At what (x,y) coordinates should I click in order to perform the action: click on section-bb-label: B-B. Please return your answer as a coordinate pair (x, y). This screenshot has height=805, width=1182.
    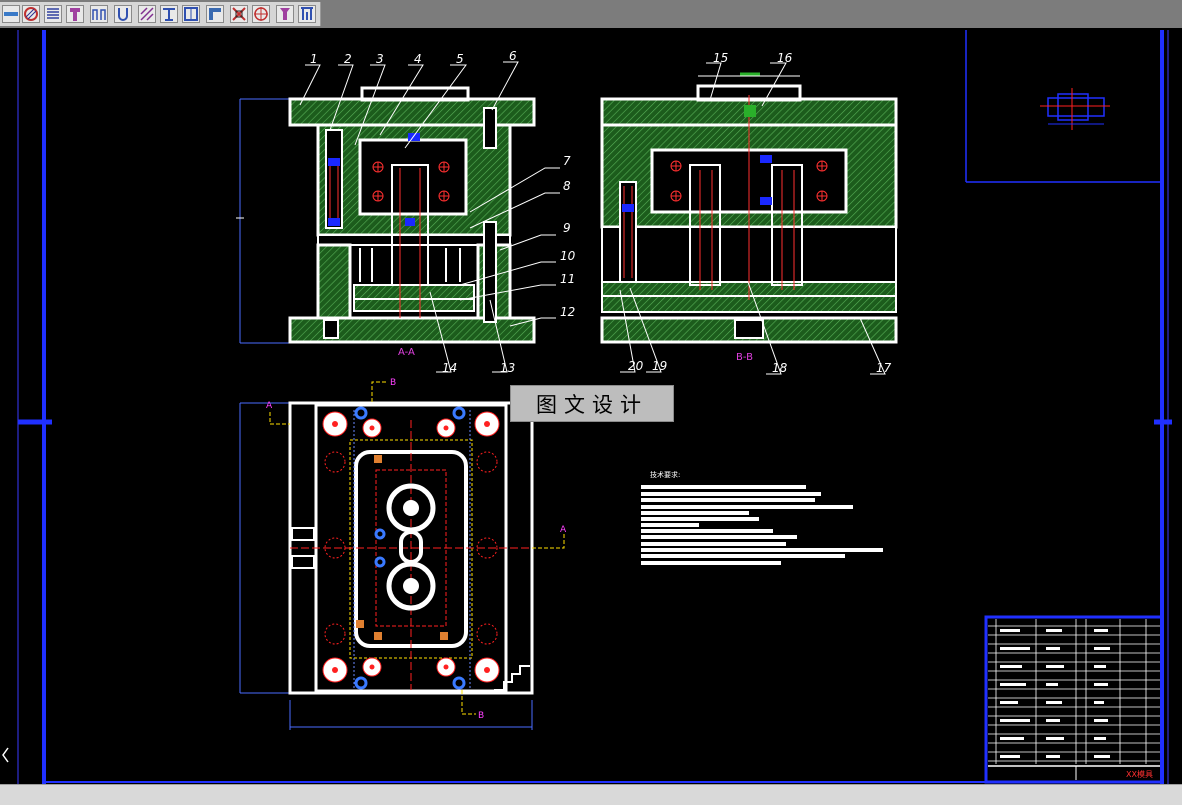
    Looking at the image, I should click on (744, 357).